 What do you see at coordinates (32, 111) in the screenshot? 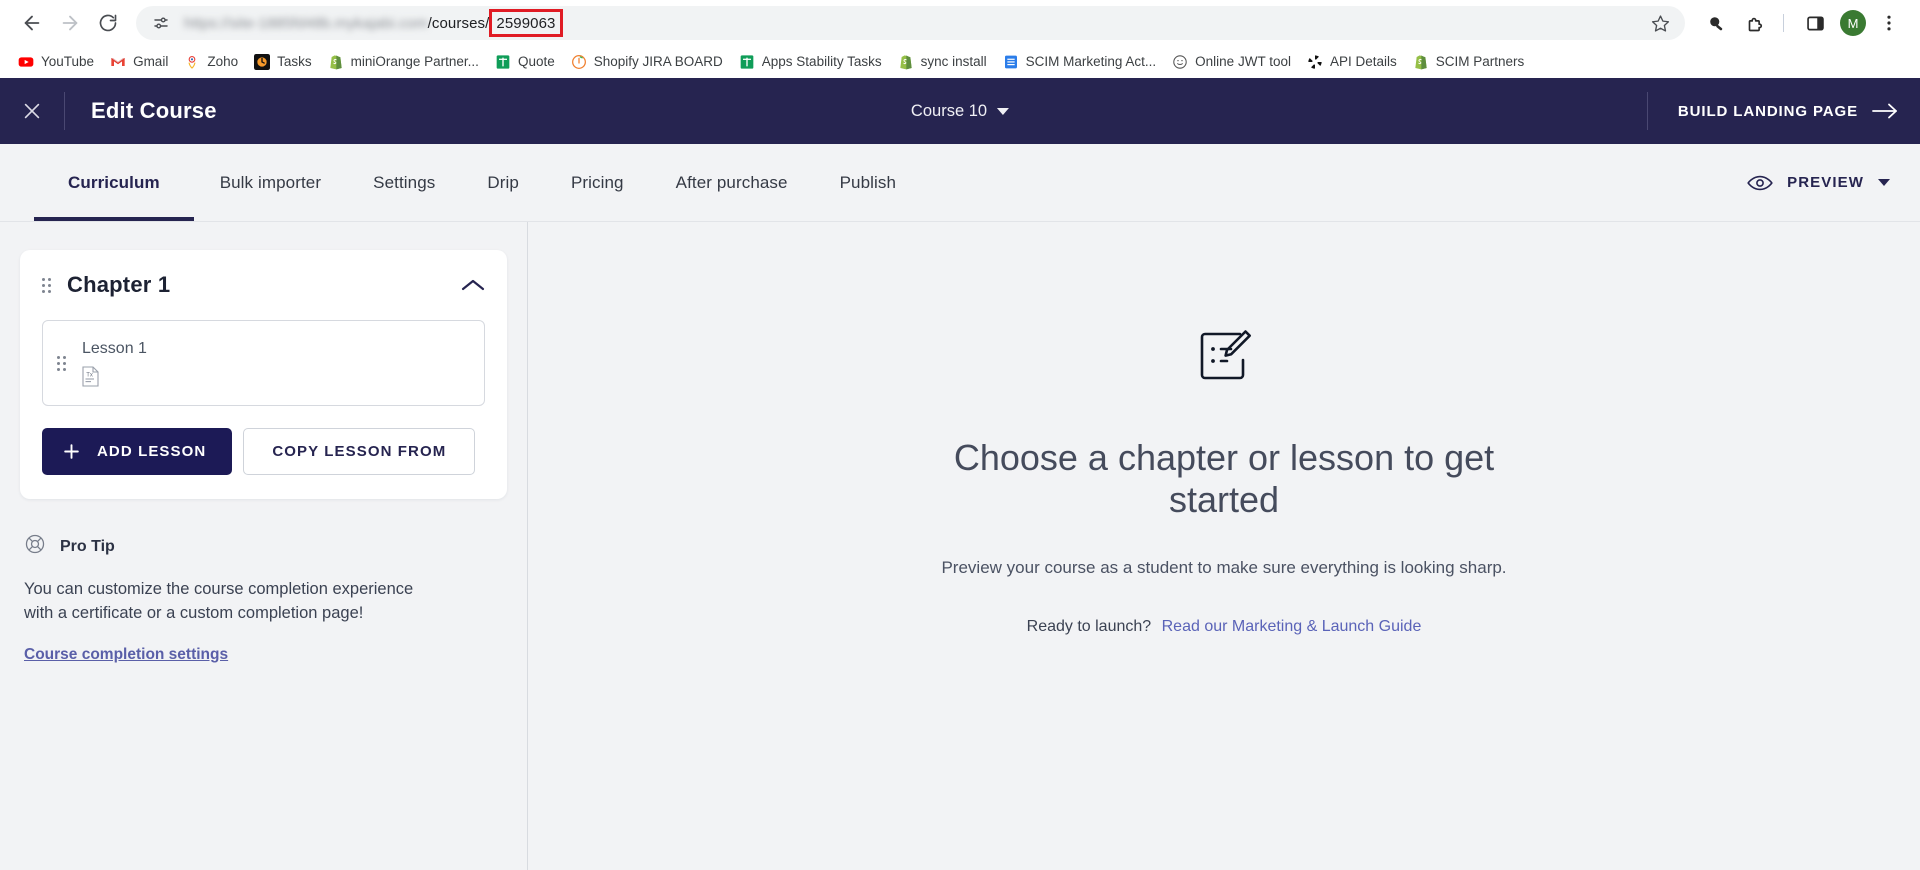
I see `close-button` at bounding box center [32, 111].